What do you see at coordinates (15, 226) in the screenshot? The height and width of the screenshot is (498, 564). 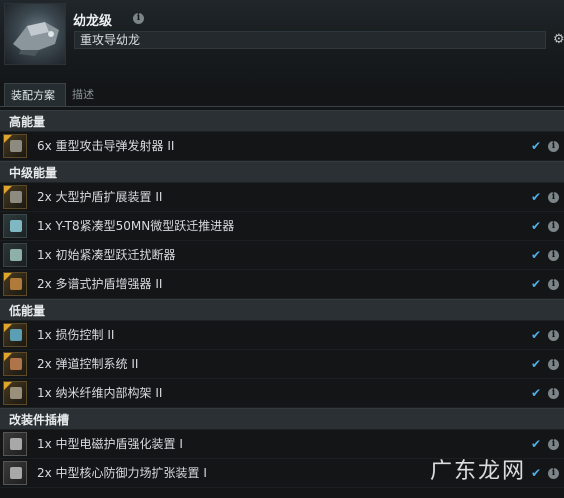 I see `microwarpdrive-icon` at bounding box center [15, 226].